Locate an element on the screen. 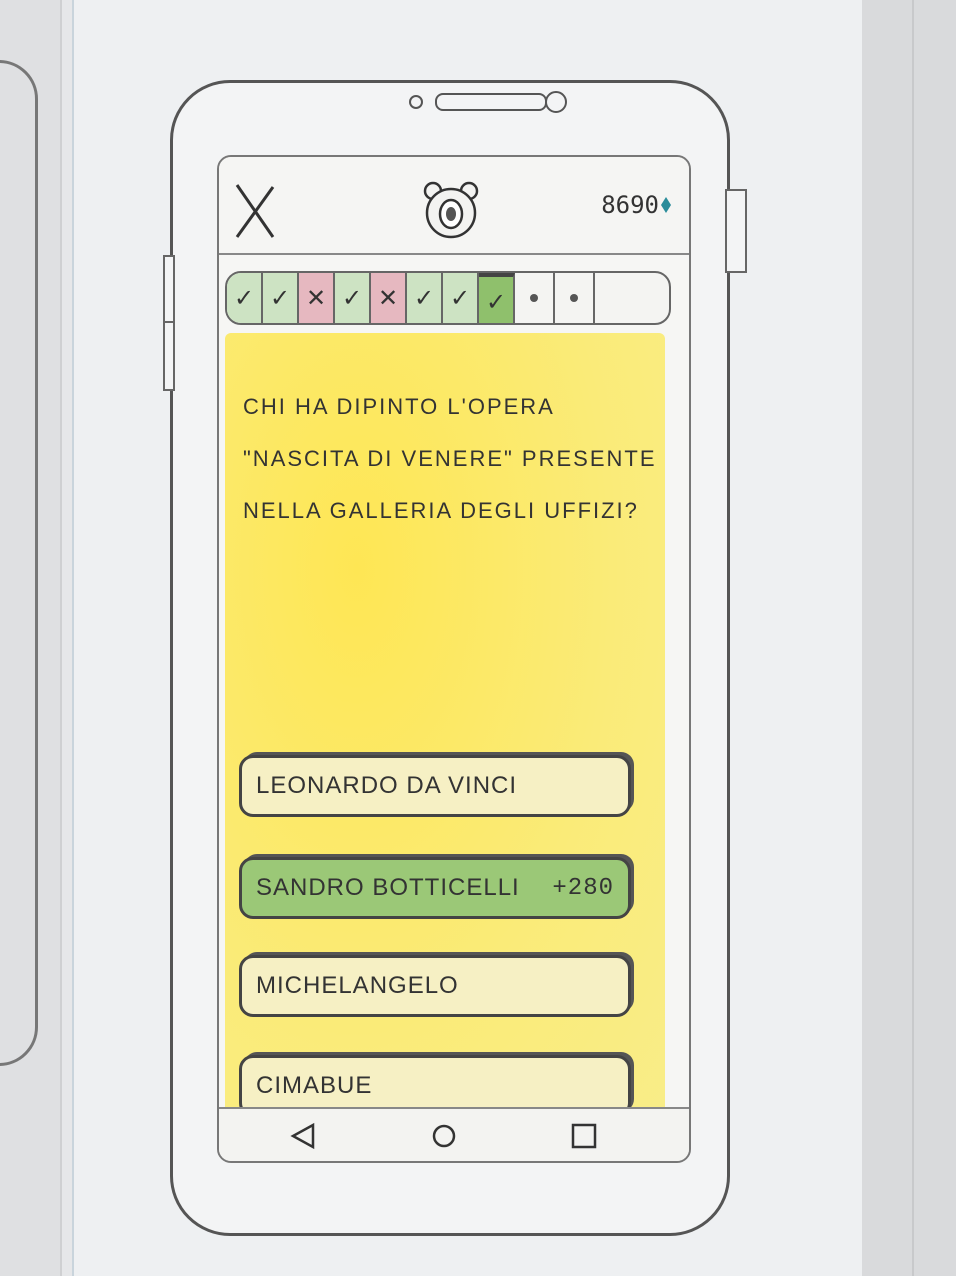 The width and height of the screenshot is (956, 1276). square-recents-icon is located at coordinates (584, 1136).